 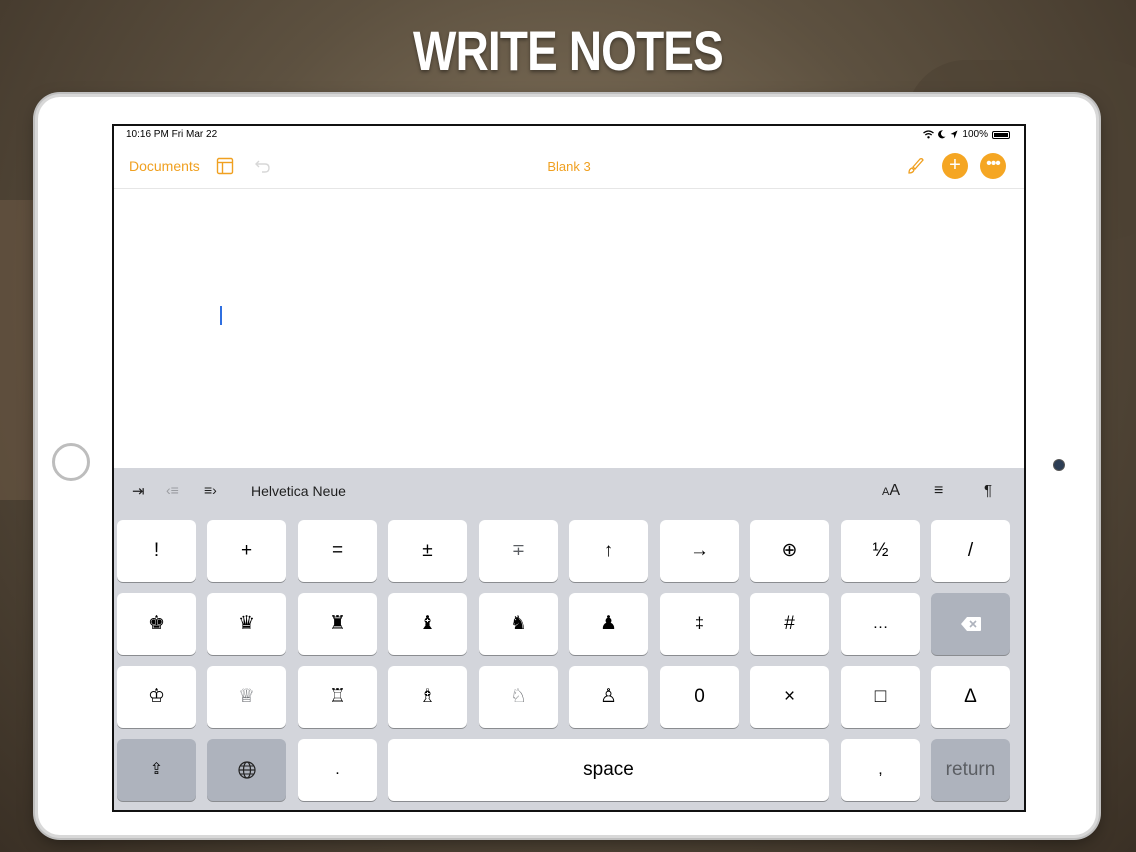 I want to click on key: ♛, so click(x=246, y=624).